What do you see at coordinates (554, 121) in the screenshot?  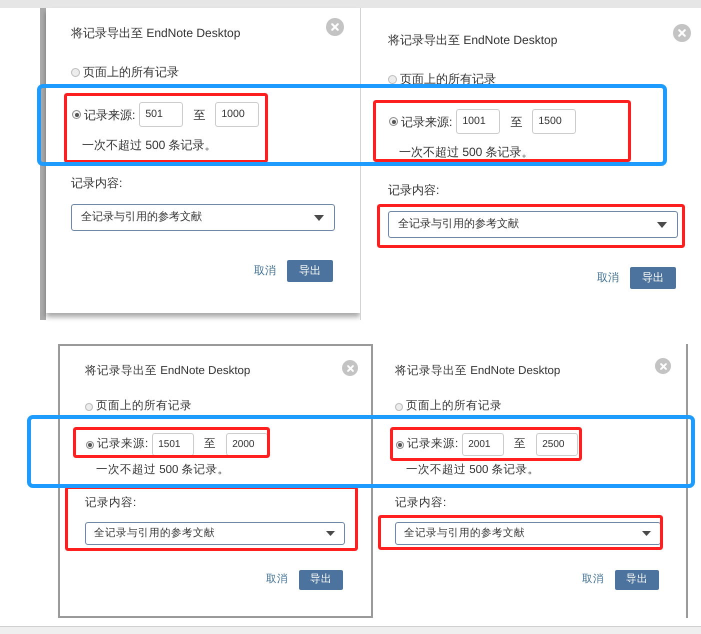 I see `input-field: 1500` at bounding box center [554, 121].